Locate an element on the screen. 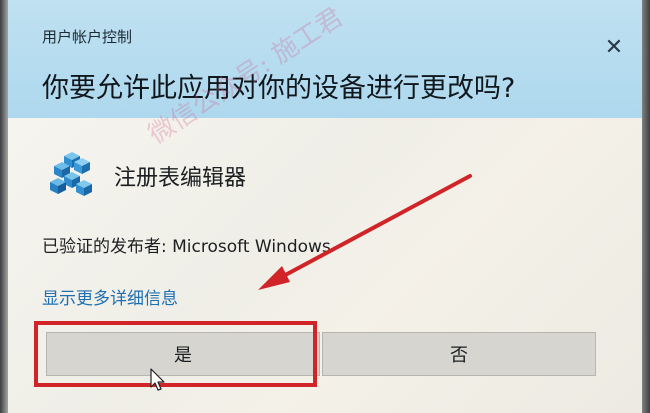 Image resolution: width=650 pixels, height=413 pixels. window-title: 用户帐户控制 is located at coordinates (87, 37).